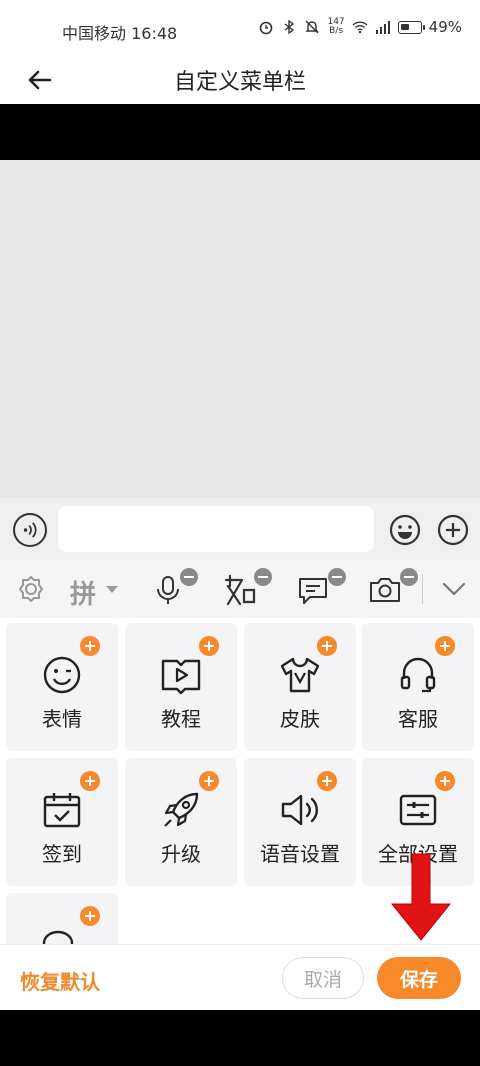  I want to click on black-band-bottom, so click(240, 1038).